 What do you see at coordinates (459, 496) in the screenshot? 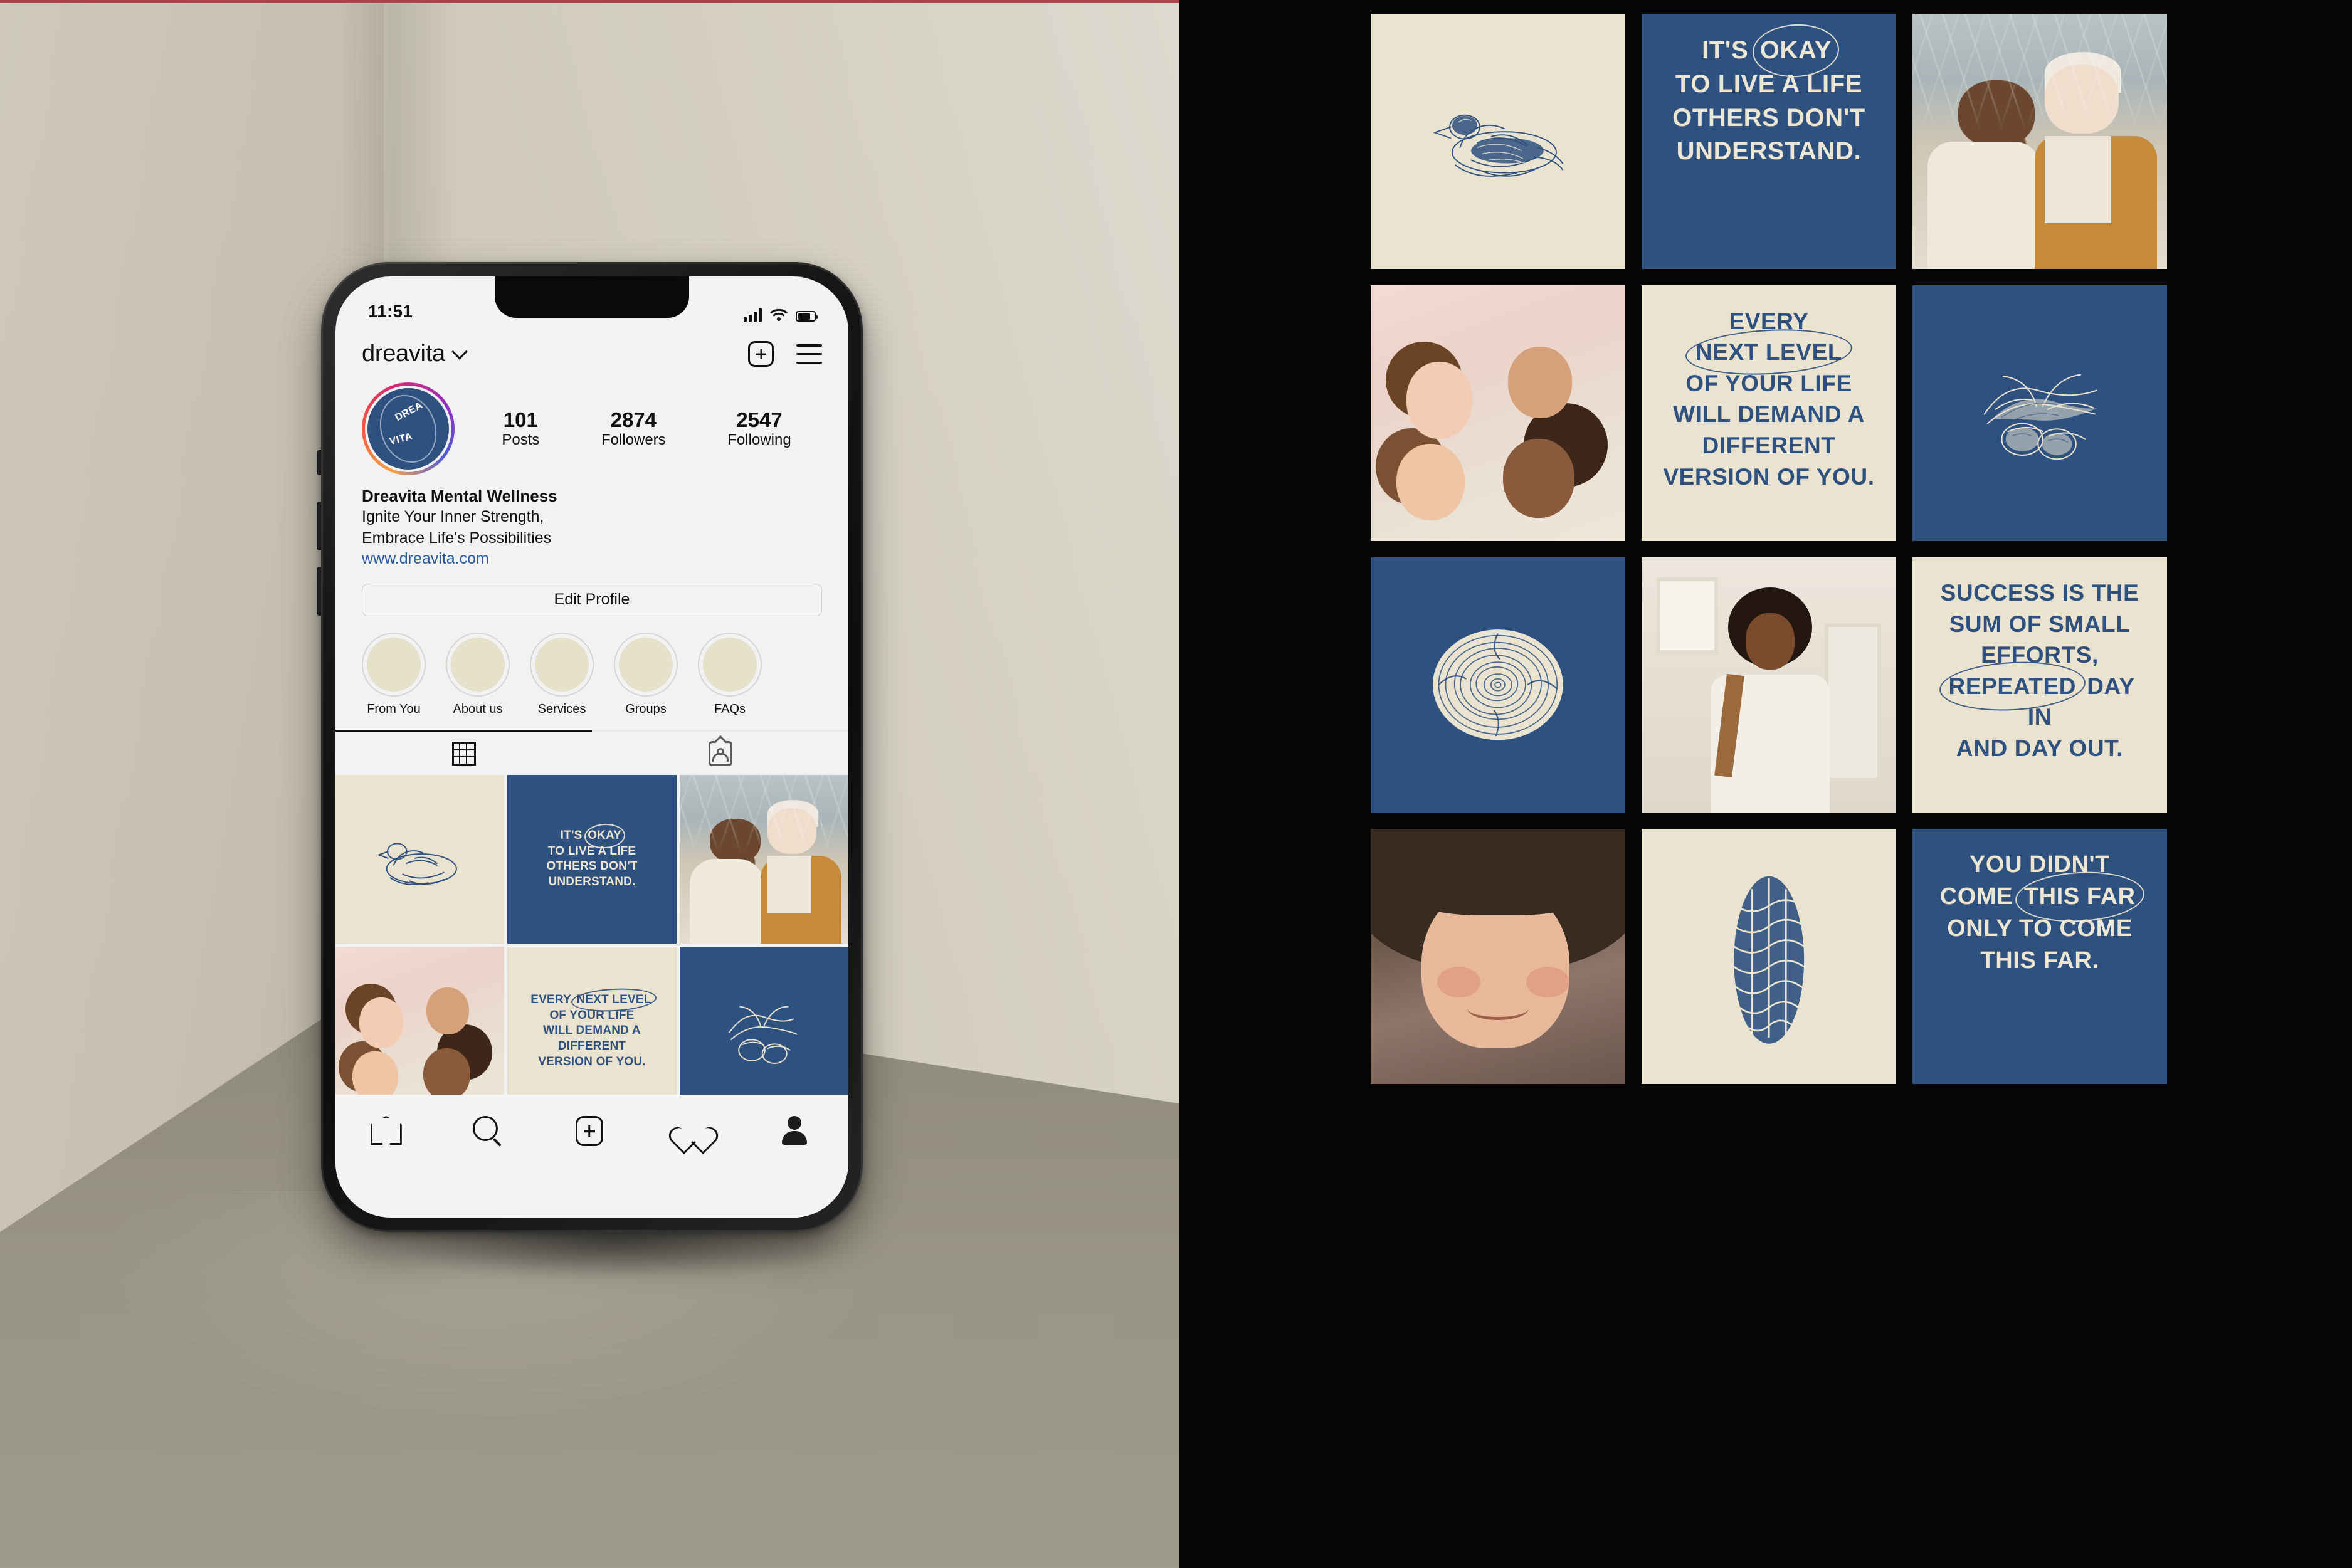
I see `bio-display-name: Dreavita Mental Wellness` at bounding box center [459, 496].